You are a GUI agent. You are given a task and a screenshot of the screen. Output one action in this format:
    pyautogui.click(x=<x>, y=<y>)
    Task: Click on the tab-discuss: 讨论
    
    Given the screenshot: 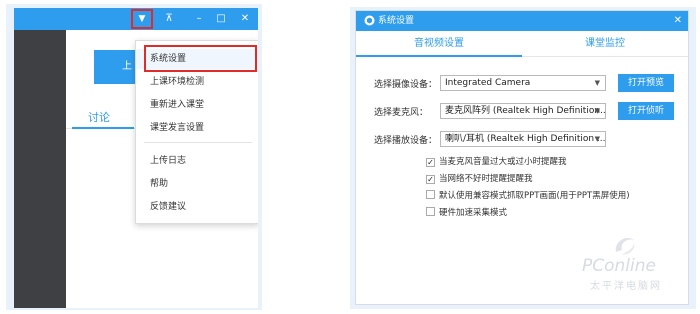 What is the action you would take?
    pyautogui.click(x=99, y=117)
    